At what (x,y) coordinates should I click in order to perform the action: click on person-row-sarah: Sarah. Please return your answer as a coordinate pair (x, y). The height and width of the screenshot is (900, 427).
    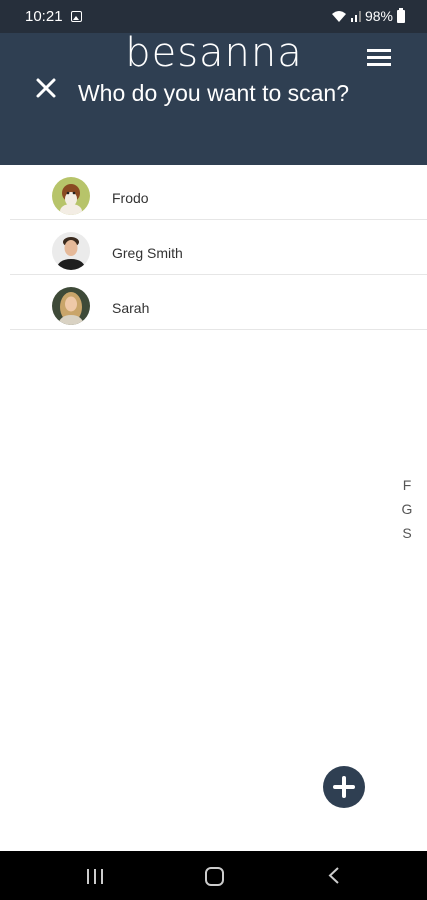
    Looking at the image, I should click on (218, 302).